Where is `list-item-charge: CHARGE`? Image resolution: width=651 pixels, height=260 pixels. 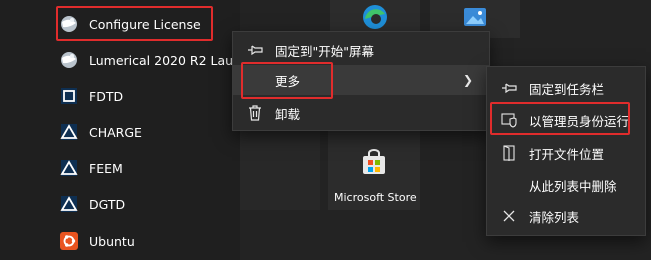 list-item-charge: CHARGE is located at coordinates (100, 132).